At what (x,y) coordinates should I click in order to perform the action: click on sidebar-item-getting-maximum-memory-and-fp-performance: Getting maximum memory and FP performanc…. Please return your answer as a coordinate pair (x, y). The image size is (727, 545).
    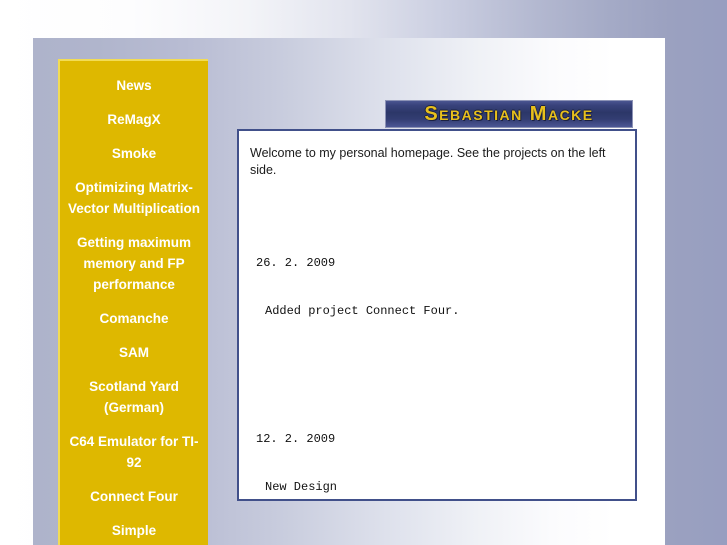
    Looking at the image, I should click on (134, 264).